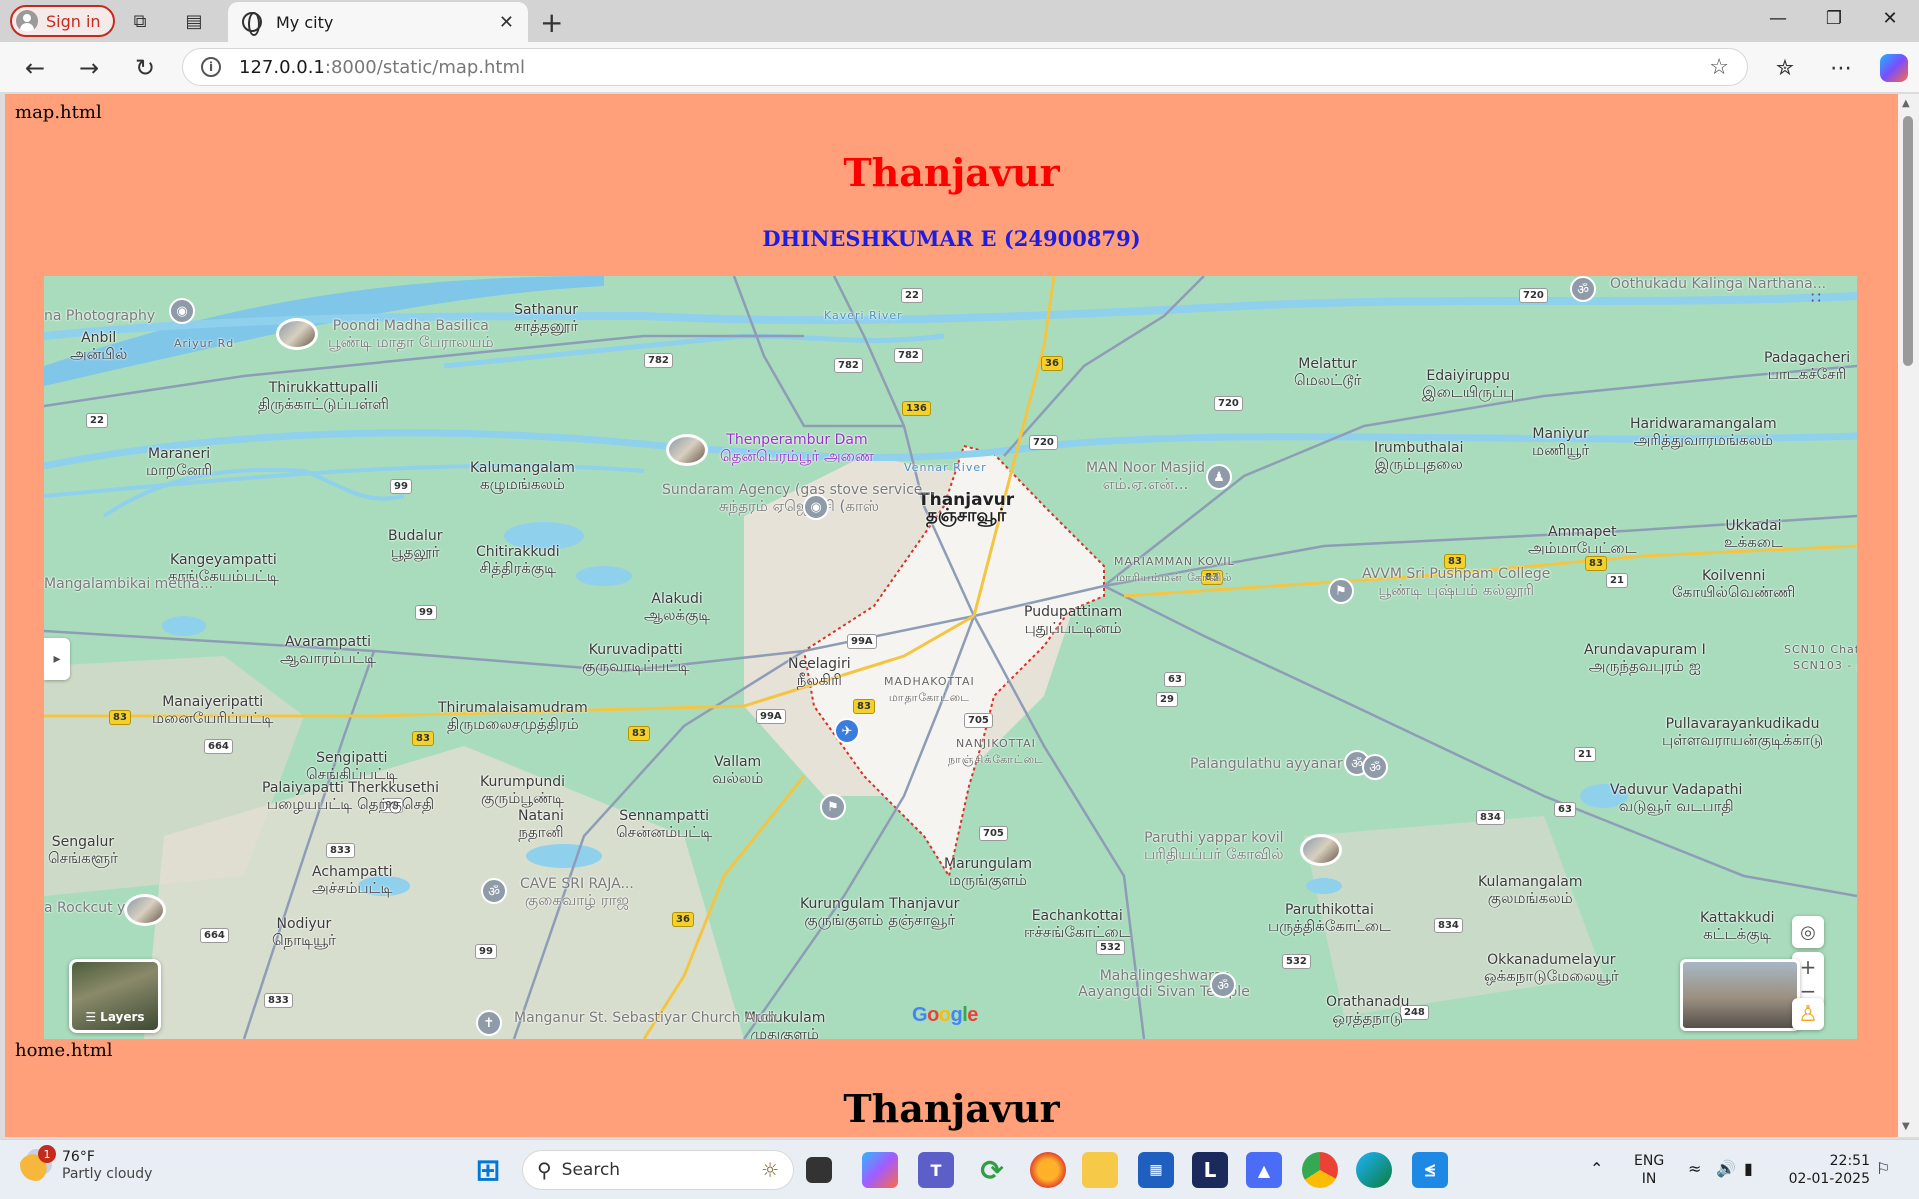 This screenshot has height=1199, width=1919. What do you see at coordinates (211, 67) in the screenshot?
I see `site-info-icon: i` at bounding box center [211, 67].